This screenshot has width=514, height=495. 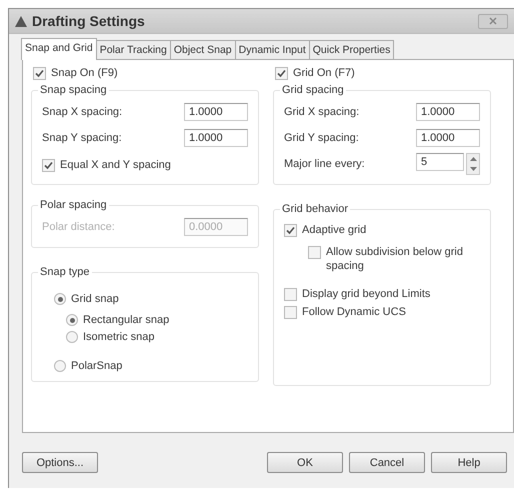 I want to click on close-icon, so click(x=493, y=21).